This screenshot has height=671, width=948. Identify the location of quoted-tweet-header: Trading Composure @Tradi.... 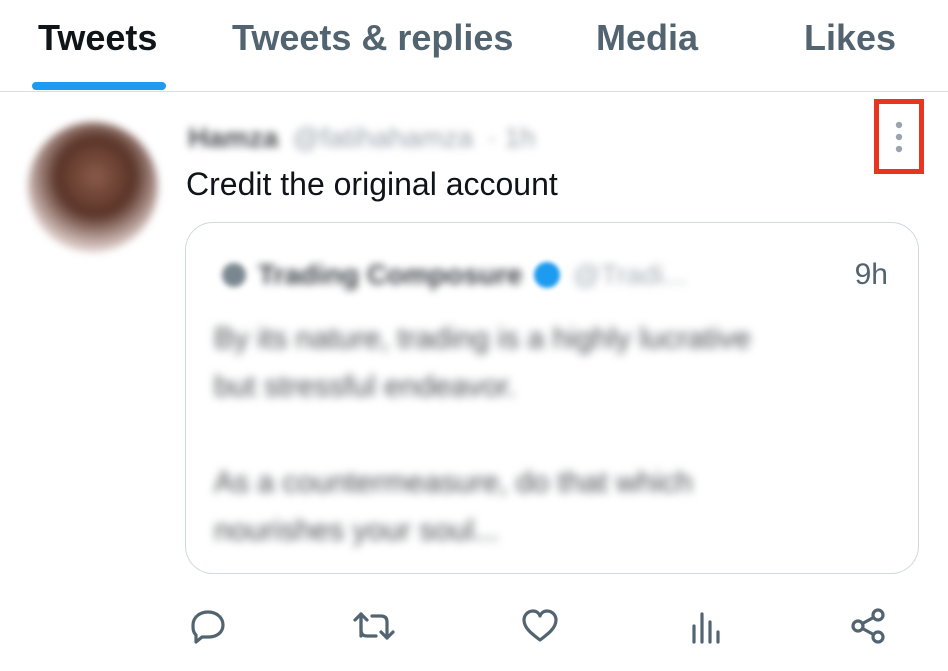
(454, 275).